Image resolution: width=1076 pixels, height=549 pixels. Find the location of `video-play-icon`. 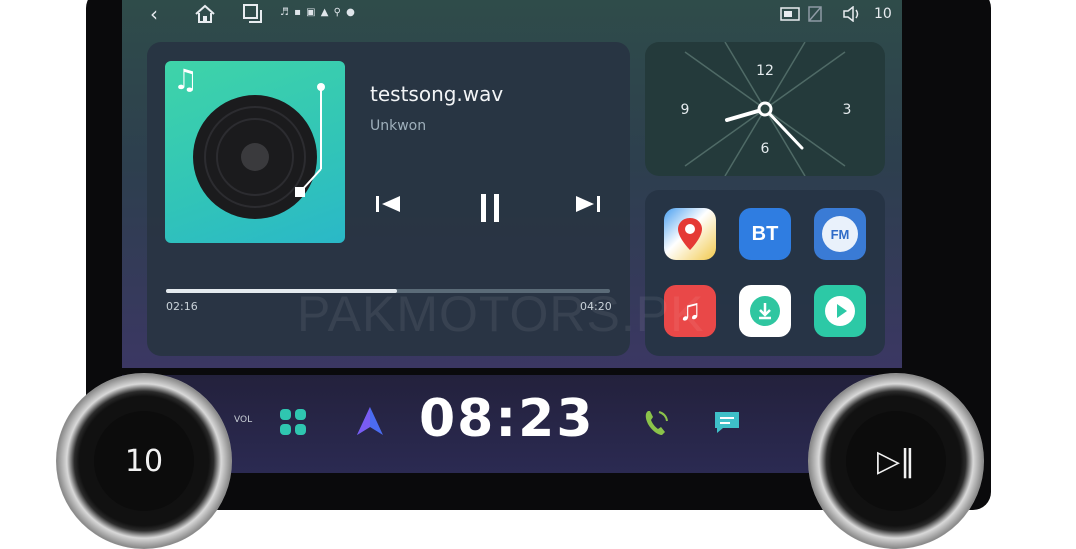

video-play-icon is located at coordinates (840, 311).